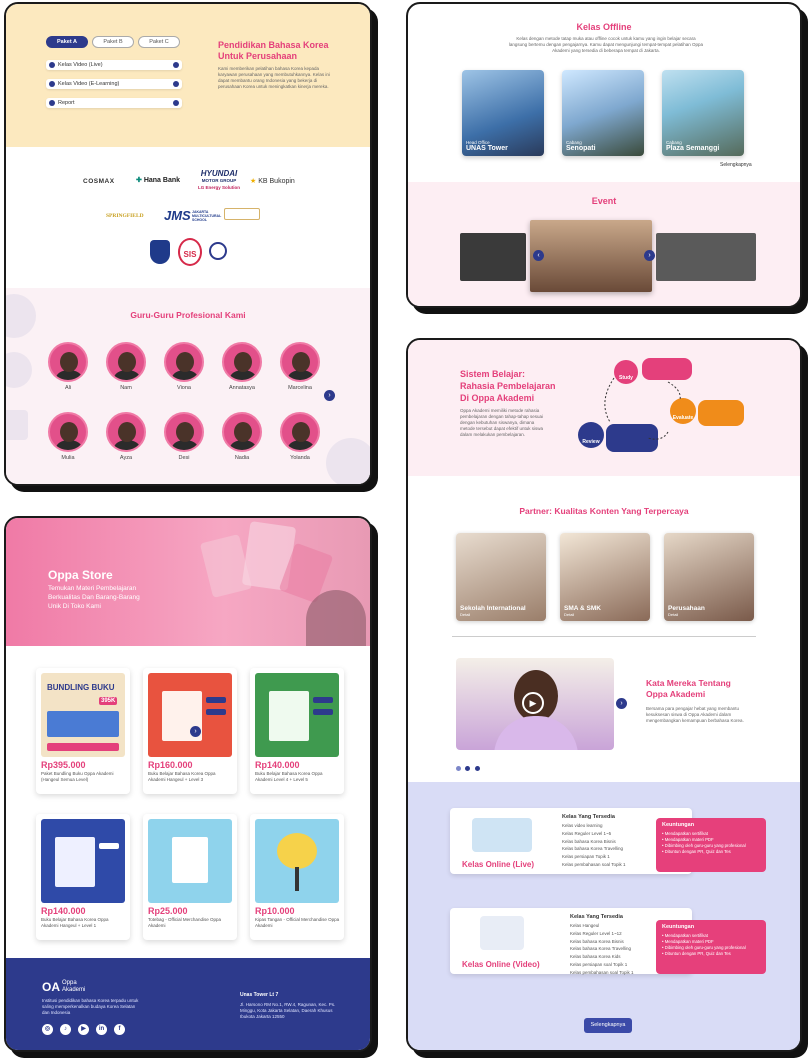  What do you see at coordinates (119, 1029) in the screenshot?
I see `facebook-icon: f` at bounding box center [119, 1029].